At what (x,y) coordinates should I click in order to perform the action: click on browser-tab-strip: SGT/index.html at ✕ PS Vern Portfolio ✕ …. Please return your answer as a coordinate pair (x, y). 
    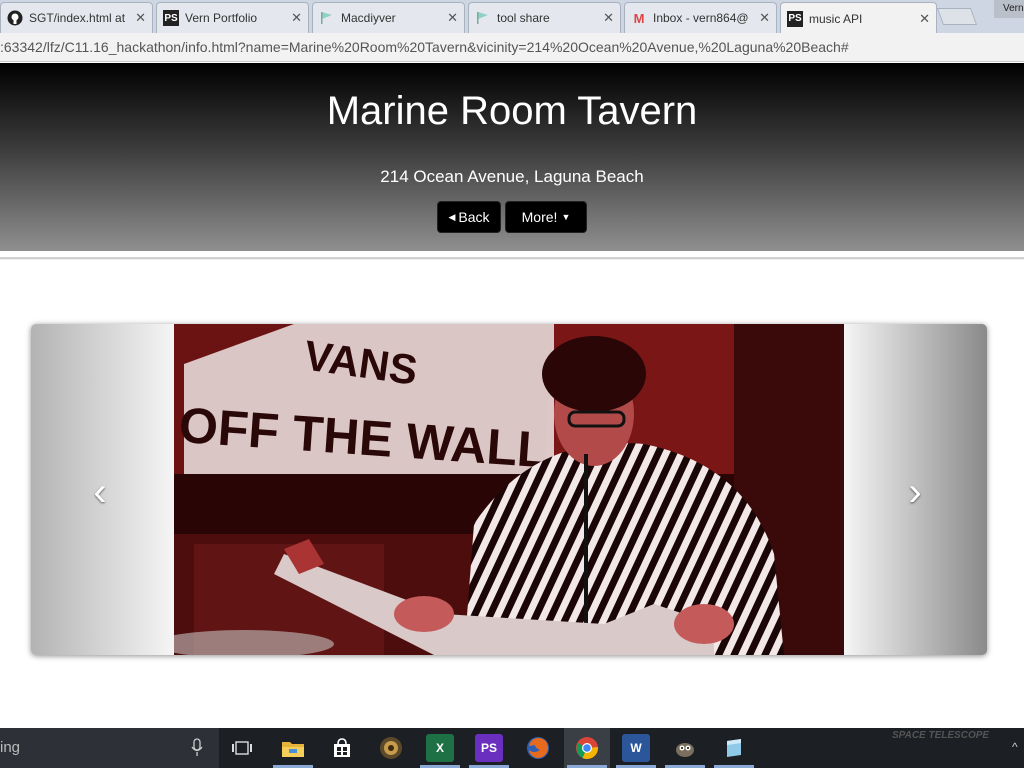
    Looking at the image, I should click on (512, 17).